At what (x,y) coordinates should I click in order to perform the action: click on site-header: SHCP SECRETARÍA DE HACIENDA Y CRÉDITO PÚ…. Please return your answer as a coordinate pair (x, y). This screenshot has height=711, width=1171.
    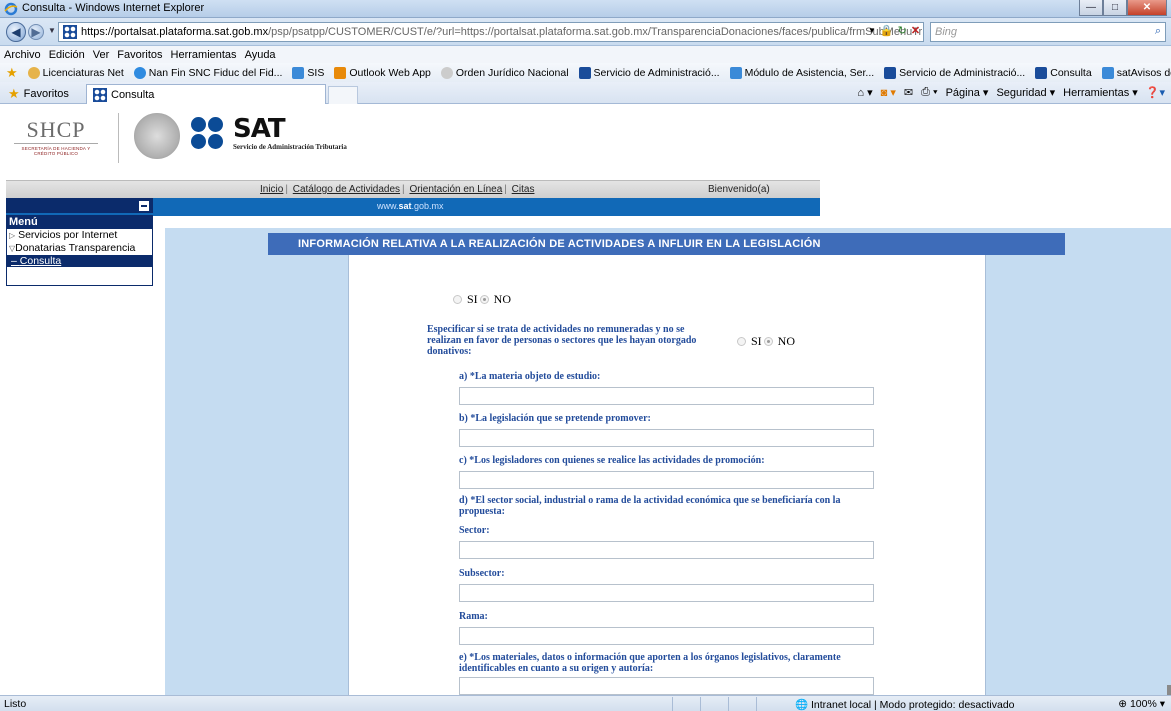
    Looking at the image, I should click on (413, 142).